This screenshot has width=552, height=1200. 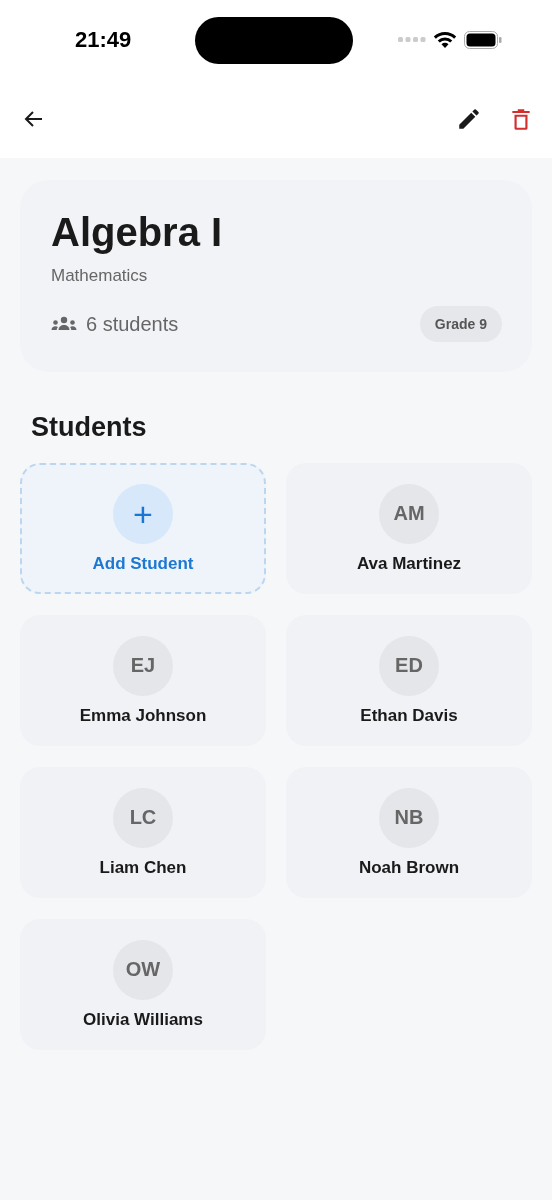 What do you see at coordinates (143, 563) in the screenshot?
I see `add-student-label: Add Student` at bounding box center [143, 563].